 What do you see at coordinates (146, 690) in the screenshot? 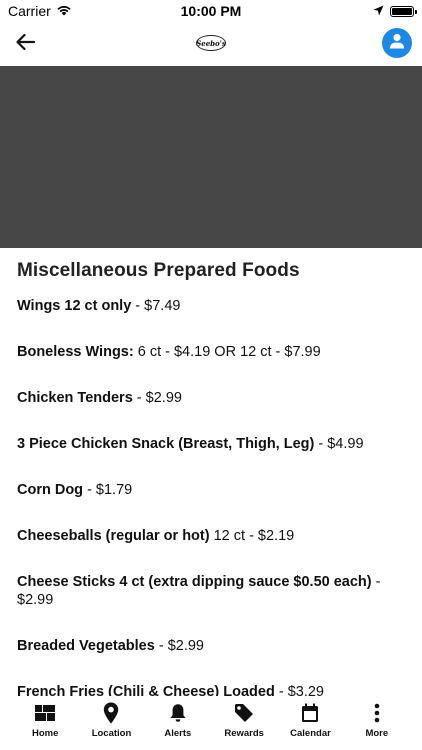
I see `menu-item-name: French Fries (Chili & Cheese) Loaded` at bounding box center [146, 690].